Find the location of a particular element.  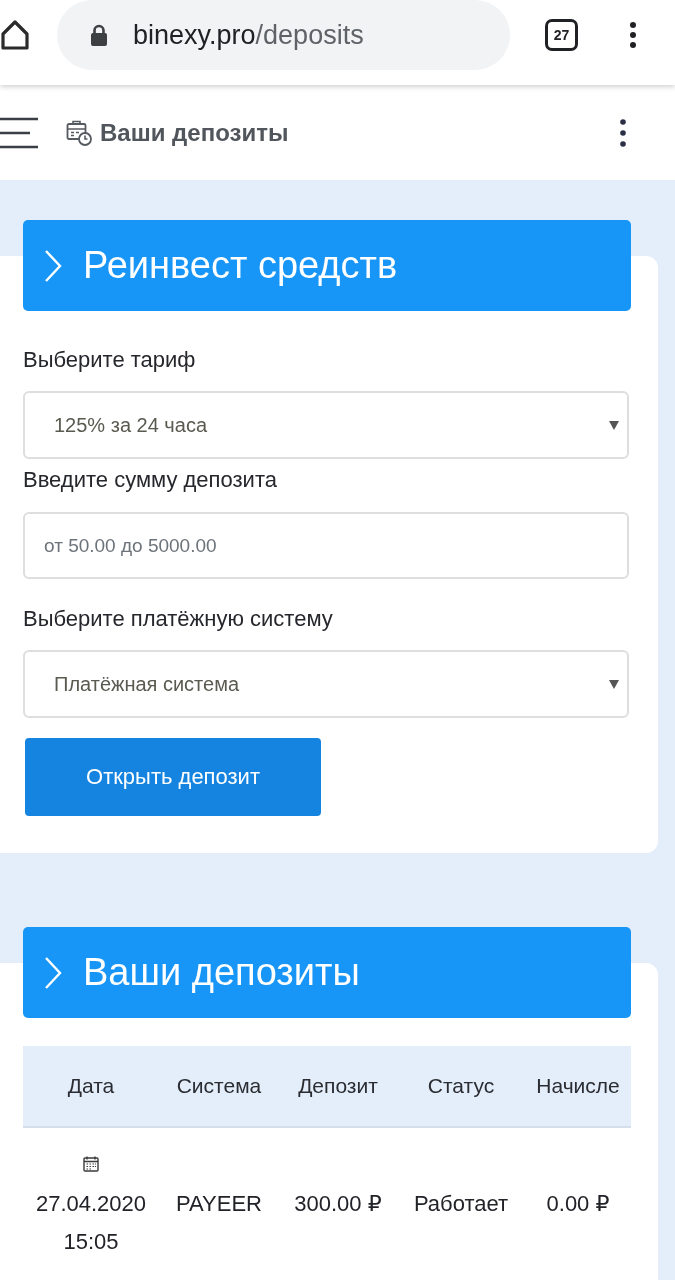

table-cell-text: 27.04.2020 15:05 is located at coordinates (91, 1223).